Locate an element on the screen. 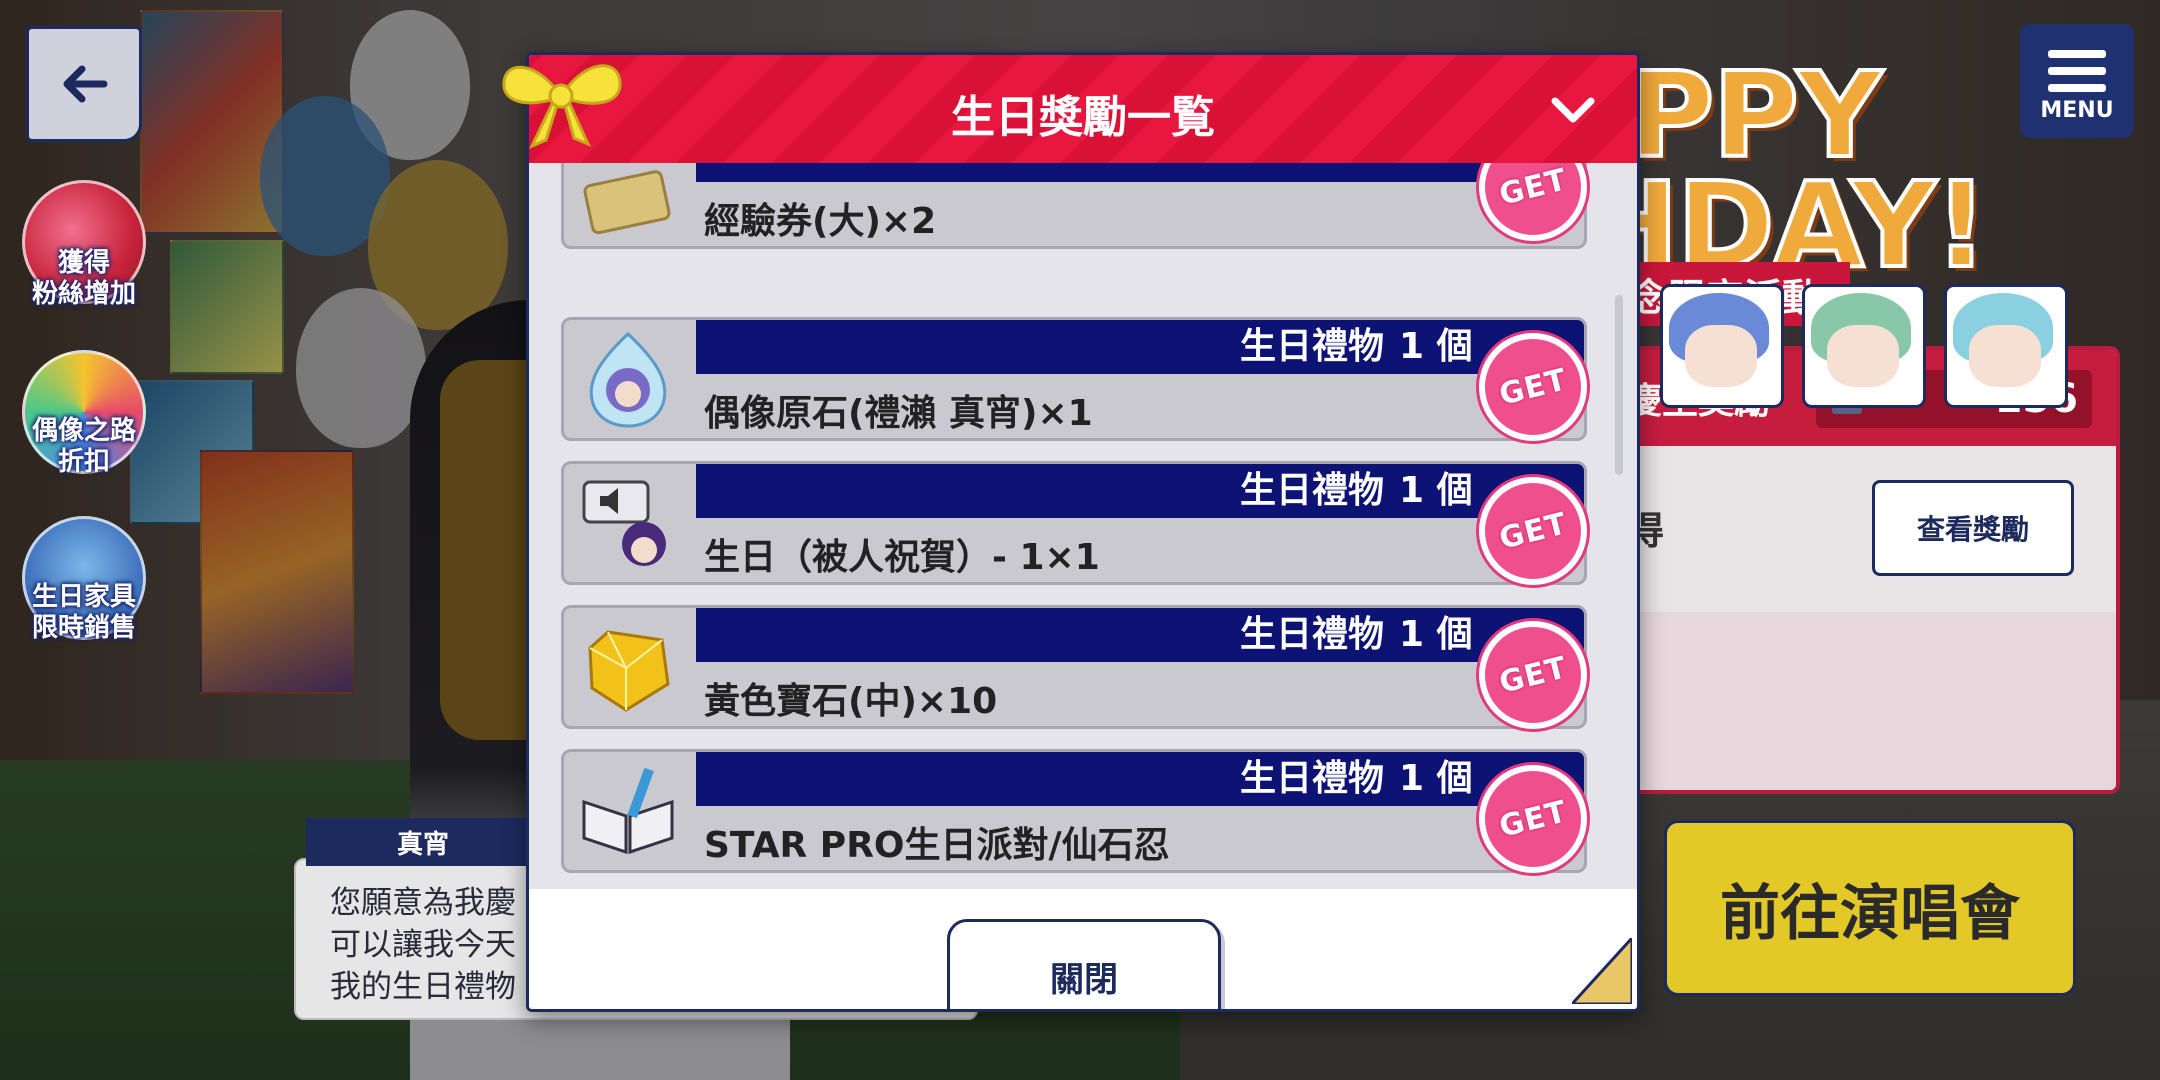 The image size is (2160, 1080). view-rewards-button: 查看獎勵 is located at coordinates (1973, 528).